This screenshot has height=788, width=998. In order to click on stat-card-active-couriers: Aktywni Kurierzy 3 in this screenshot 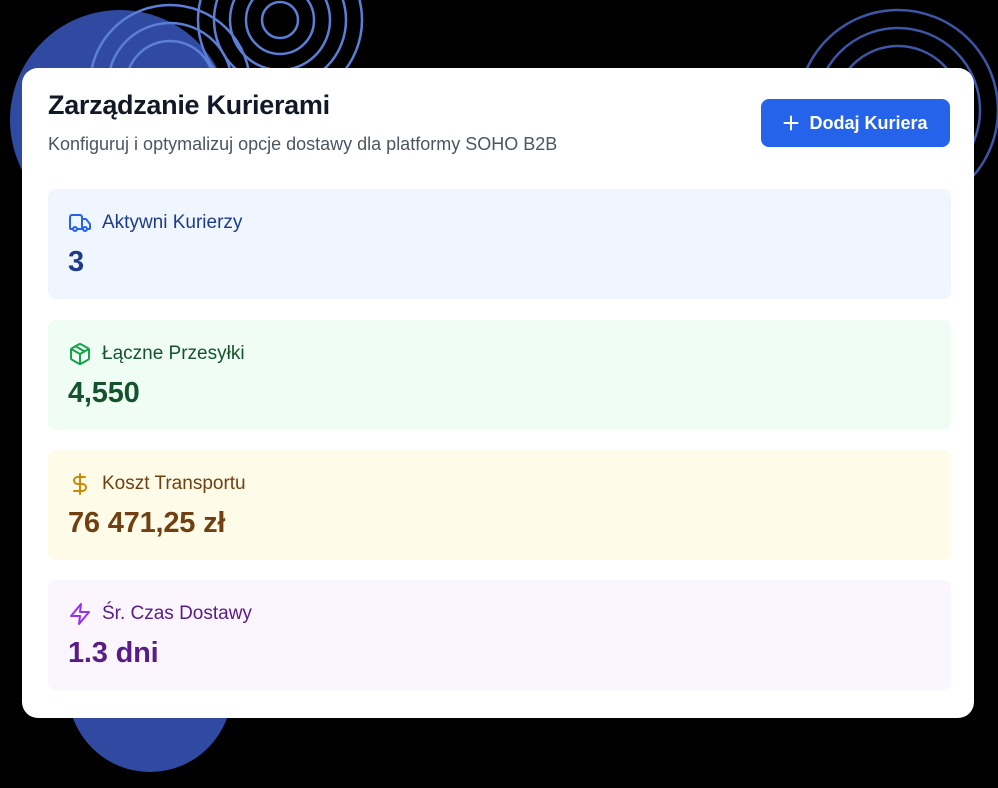, I will do `click(499, 244)`.